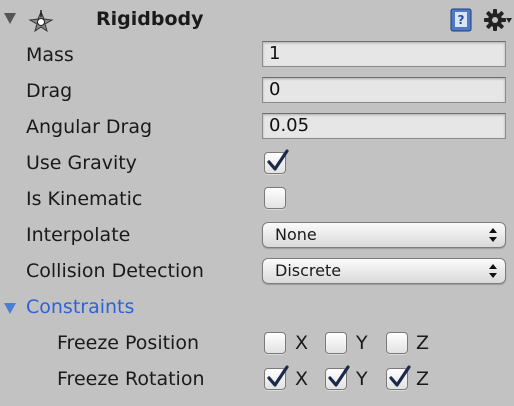  What do you see at coordinates (423, 379) in the screenshot?
I see `freeze-rotation-z-label: Z` at bounding box center [423, 379].